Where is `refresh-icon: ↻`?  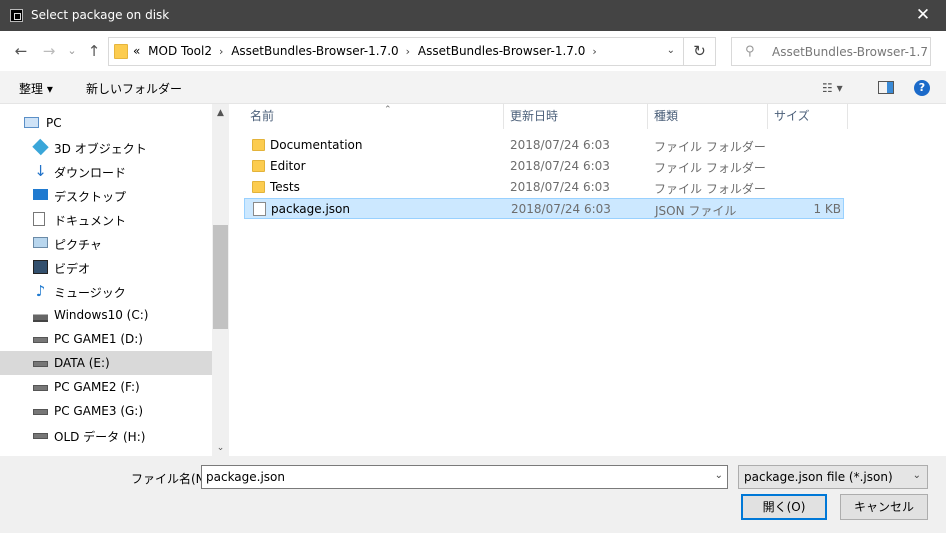
refresh-icon: ↻ is located at coordinates (699, 51).